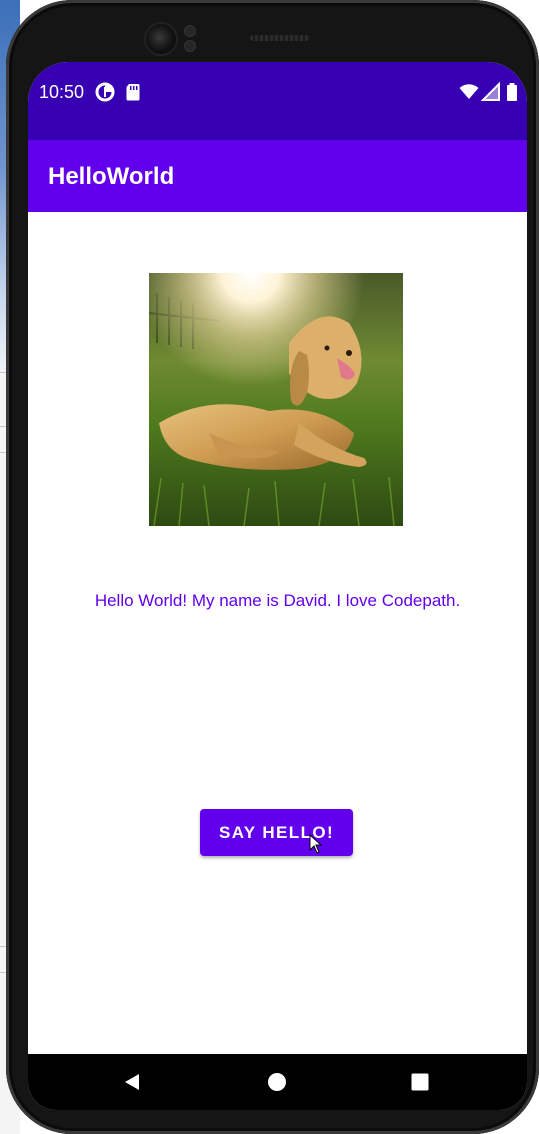 Image resolution: width=539 pixels, height=1134 pixels. I want to click on golden-retriever-photo, so click(276, 399).